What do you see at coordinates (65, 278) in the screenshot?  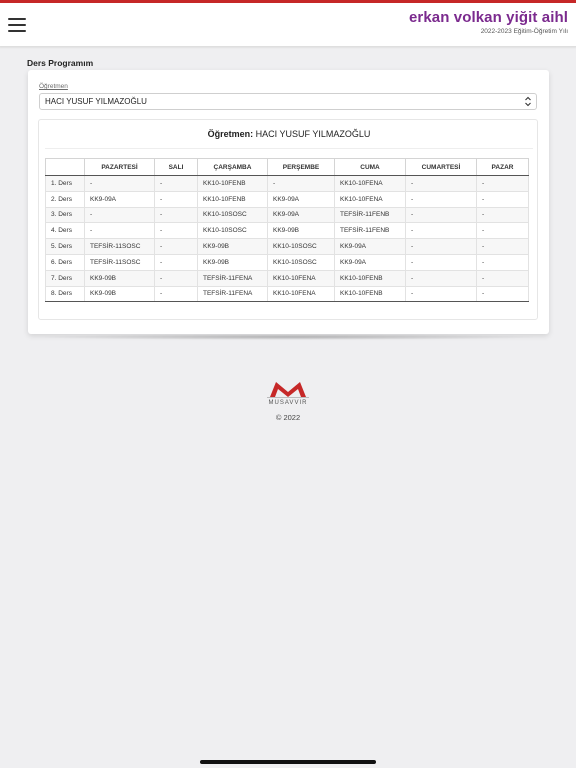 I see `table-cell: 7. Ders` at bounding box center [65, 278].